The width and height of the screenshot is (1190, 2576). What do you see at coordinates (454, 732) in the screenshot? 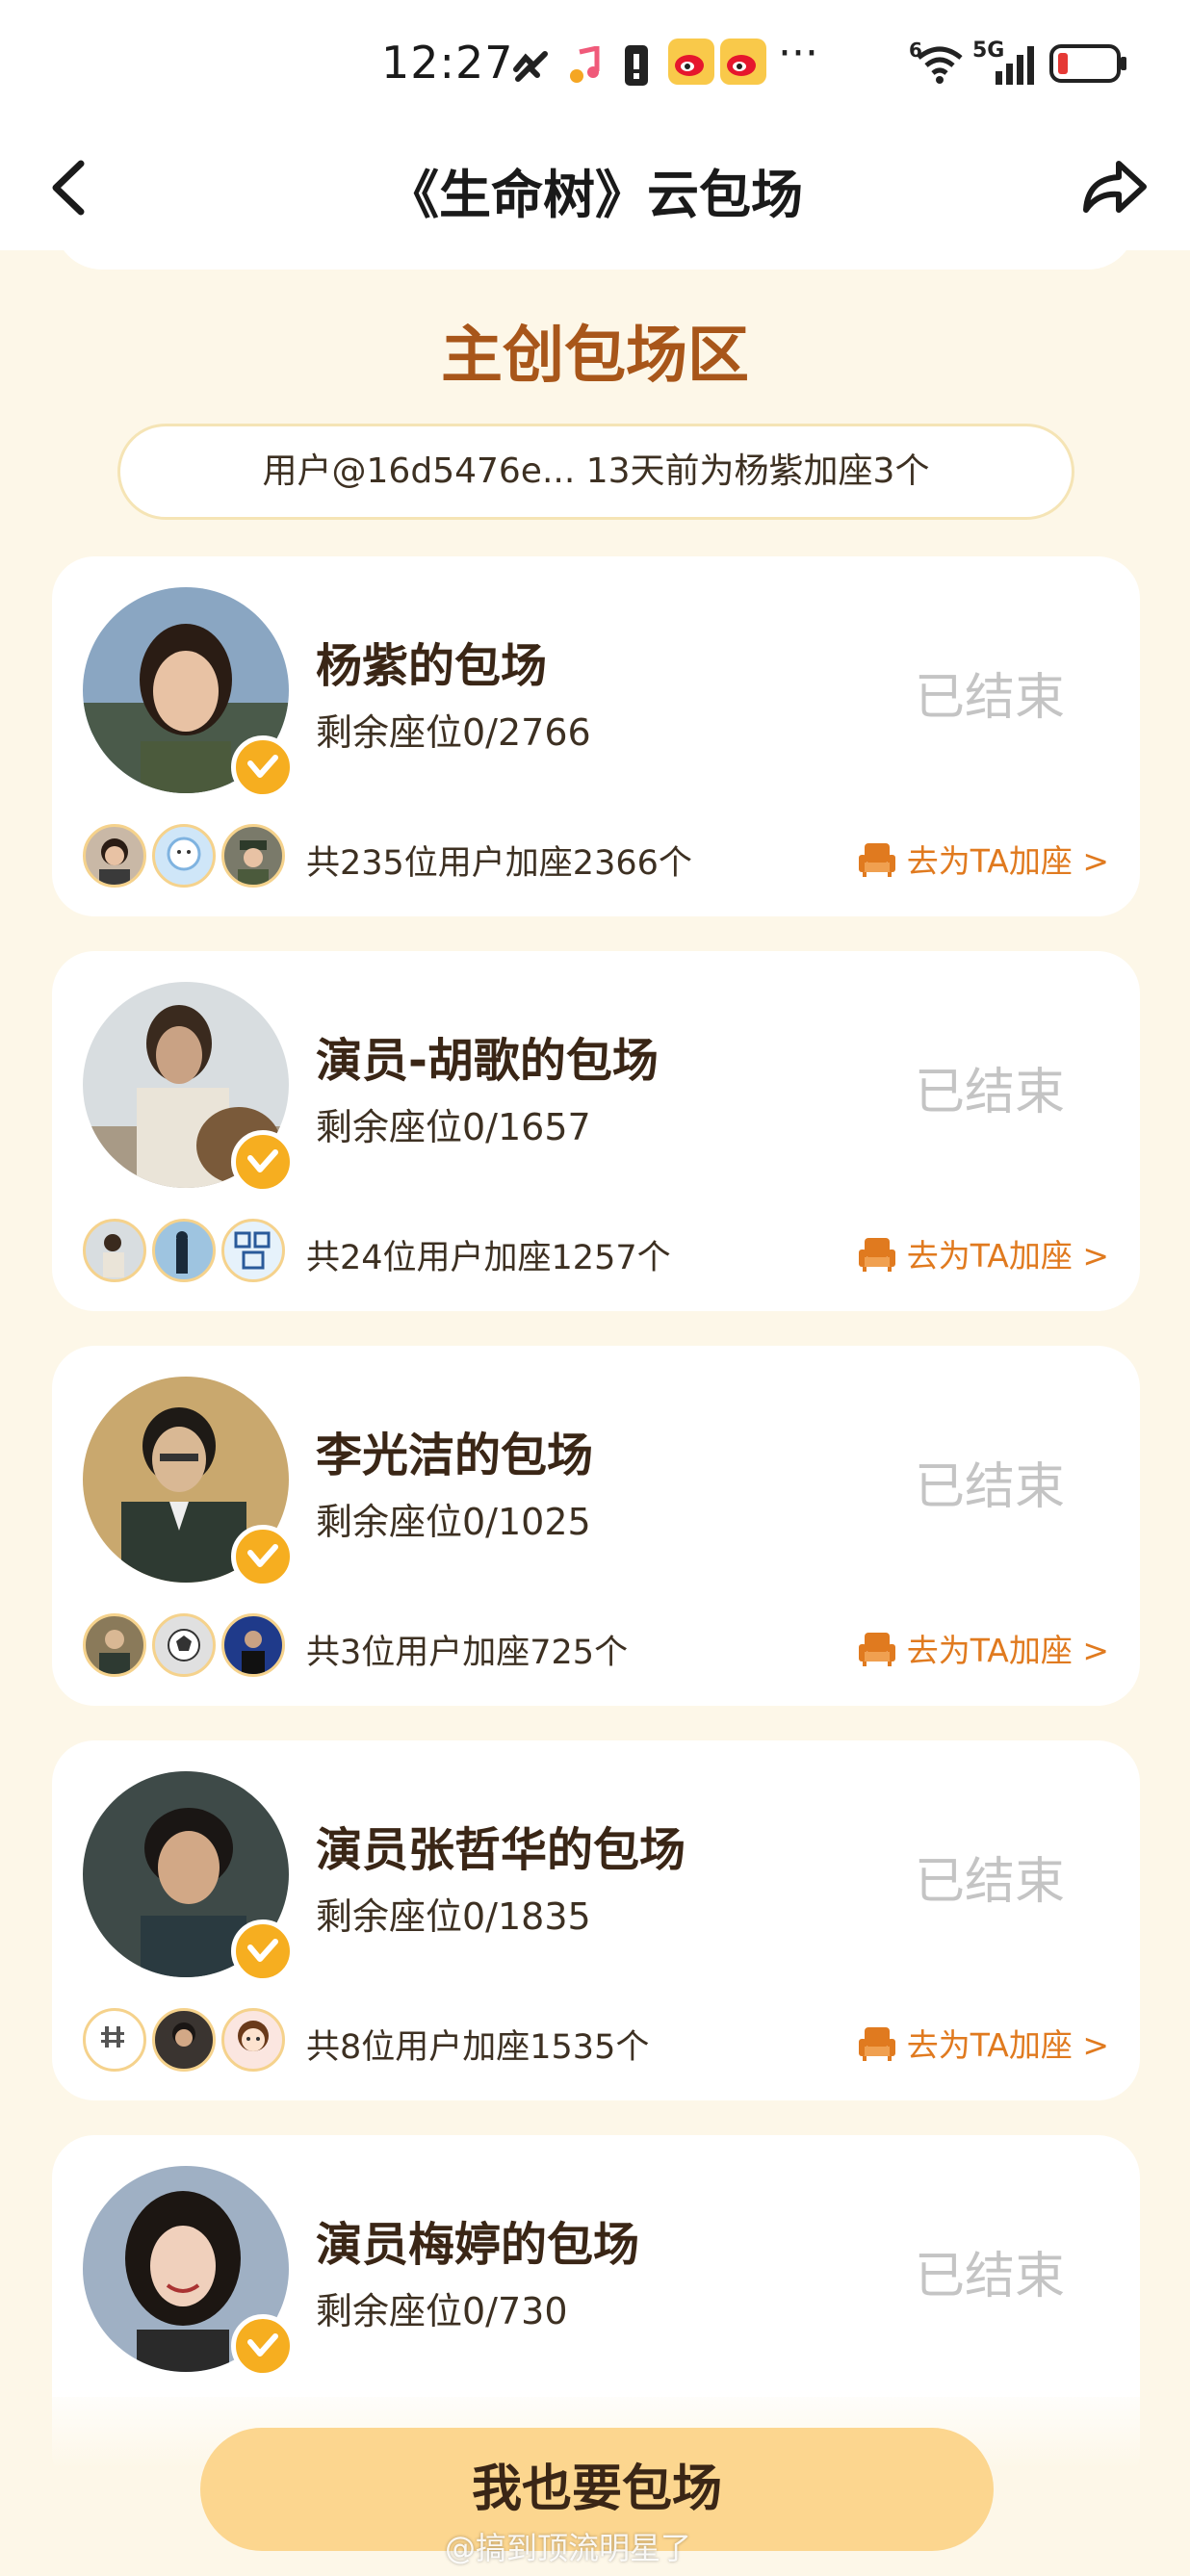
I see `remaining-seats: 剩余座位0/2766` at bounding box center [454, 732].